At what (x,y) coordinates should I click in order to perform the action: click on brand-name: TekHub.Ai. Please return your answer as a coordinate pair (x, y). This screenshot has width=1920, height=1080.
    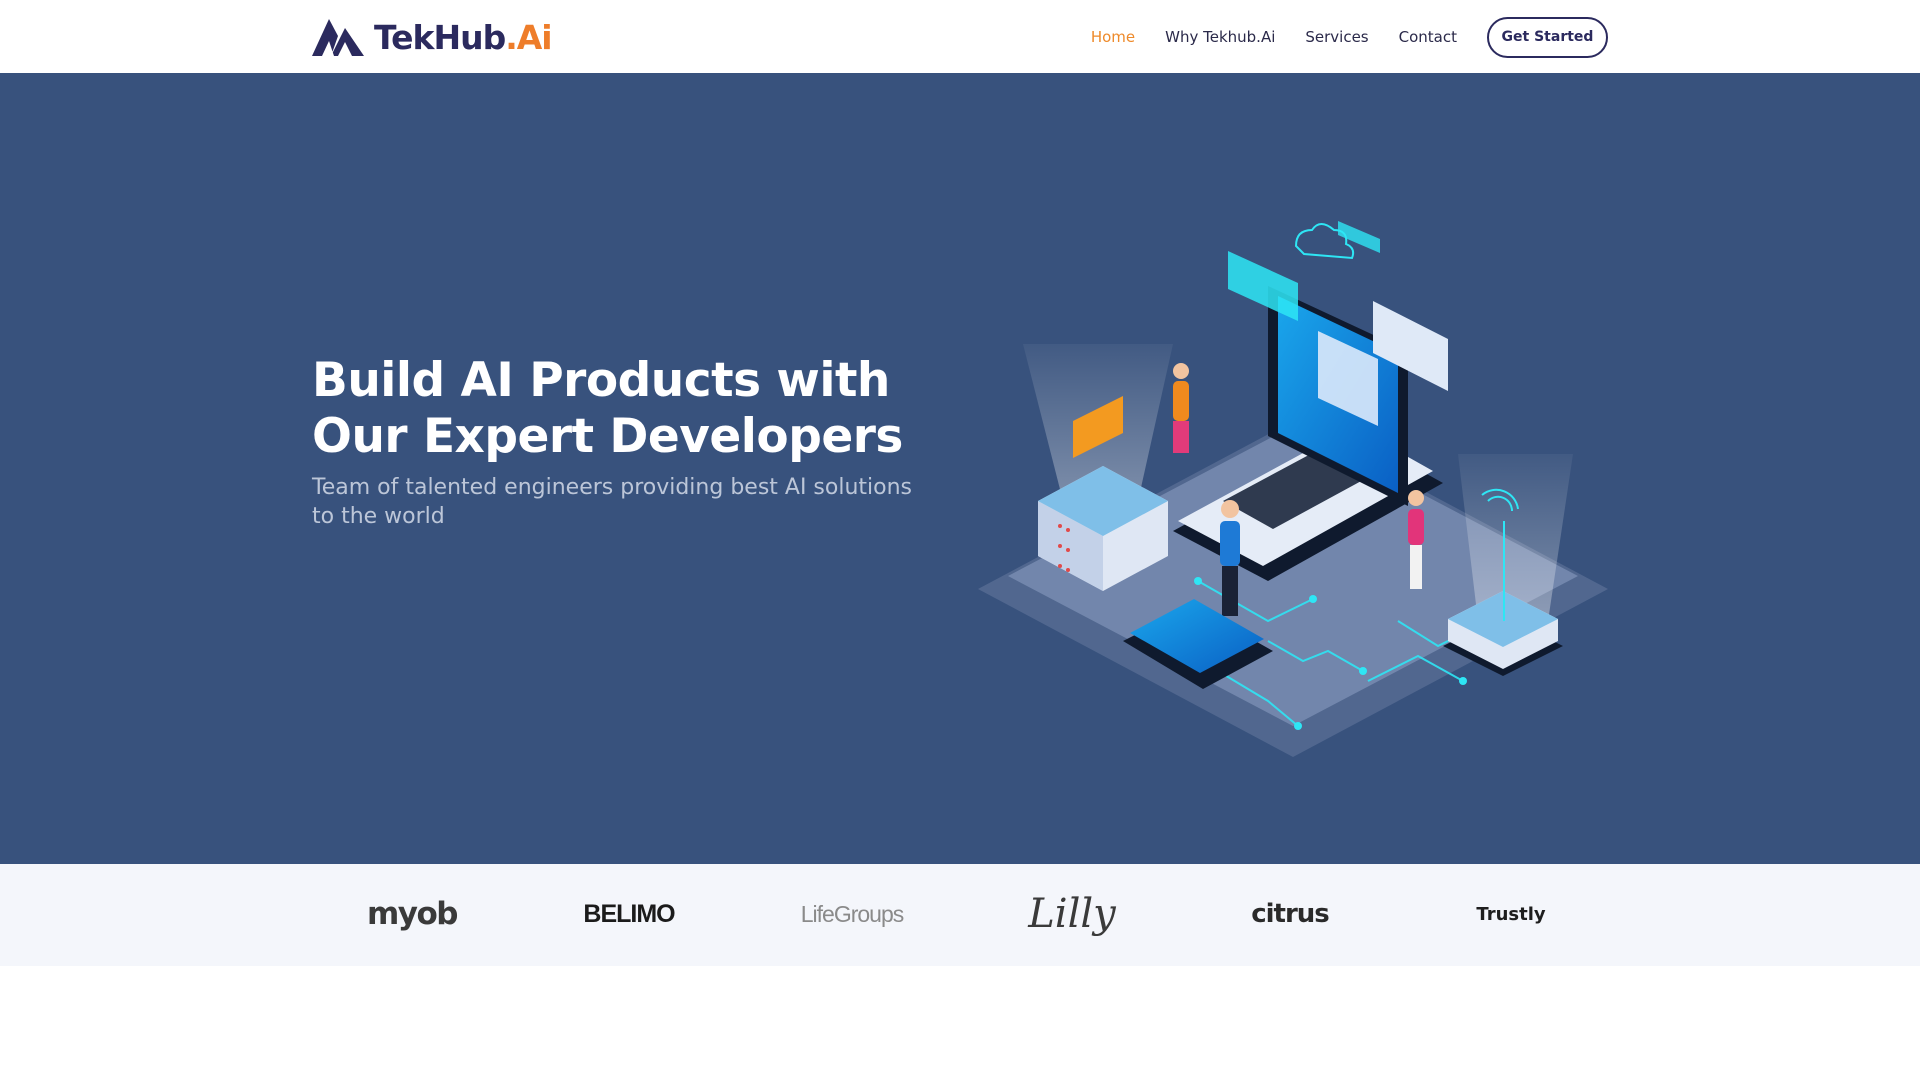
    Looking at the image, I should click on (463, 37).